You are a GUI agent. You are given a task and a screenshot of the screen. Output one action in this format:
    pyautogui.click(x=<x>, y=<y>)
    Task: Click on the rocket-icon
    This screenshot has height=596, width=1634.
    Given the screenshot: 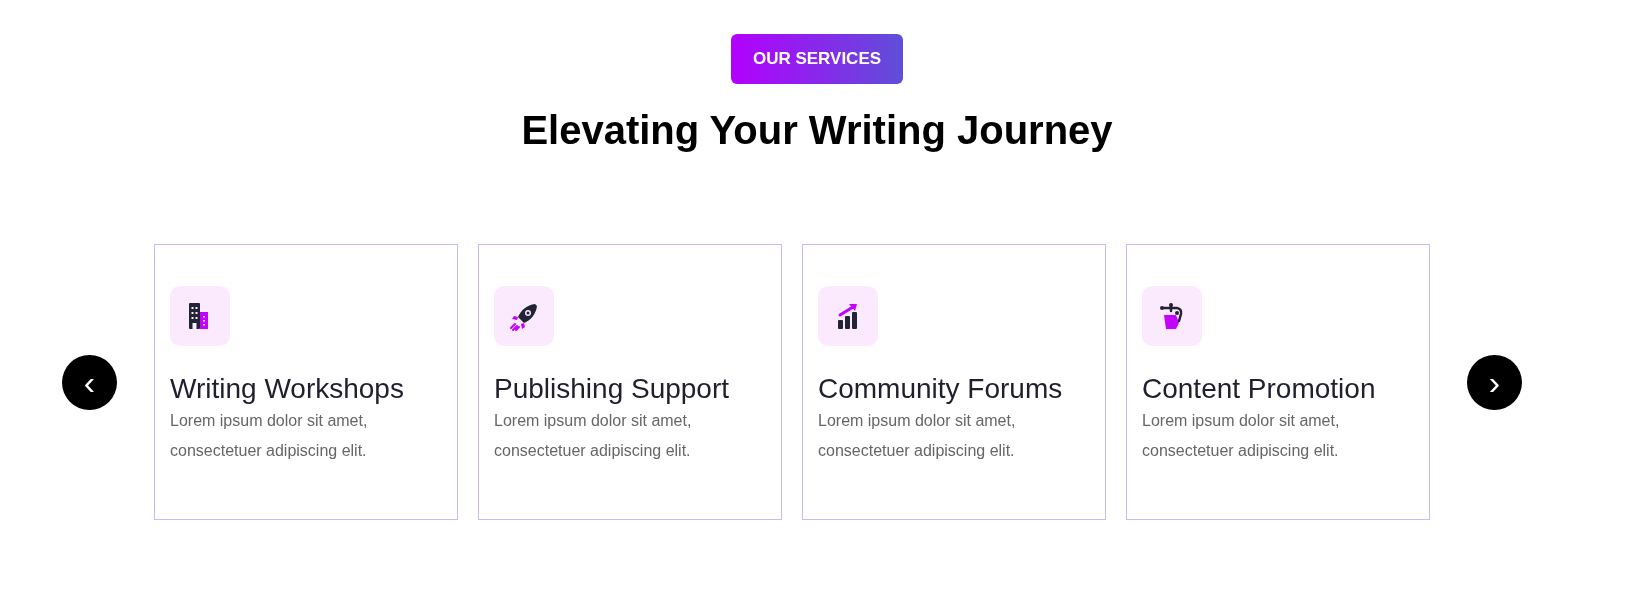 What is the action you would take?
    pyautogui.click(x=524, y=316)
    